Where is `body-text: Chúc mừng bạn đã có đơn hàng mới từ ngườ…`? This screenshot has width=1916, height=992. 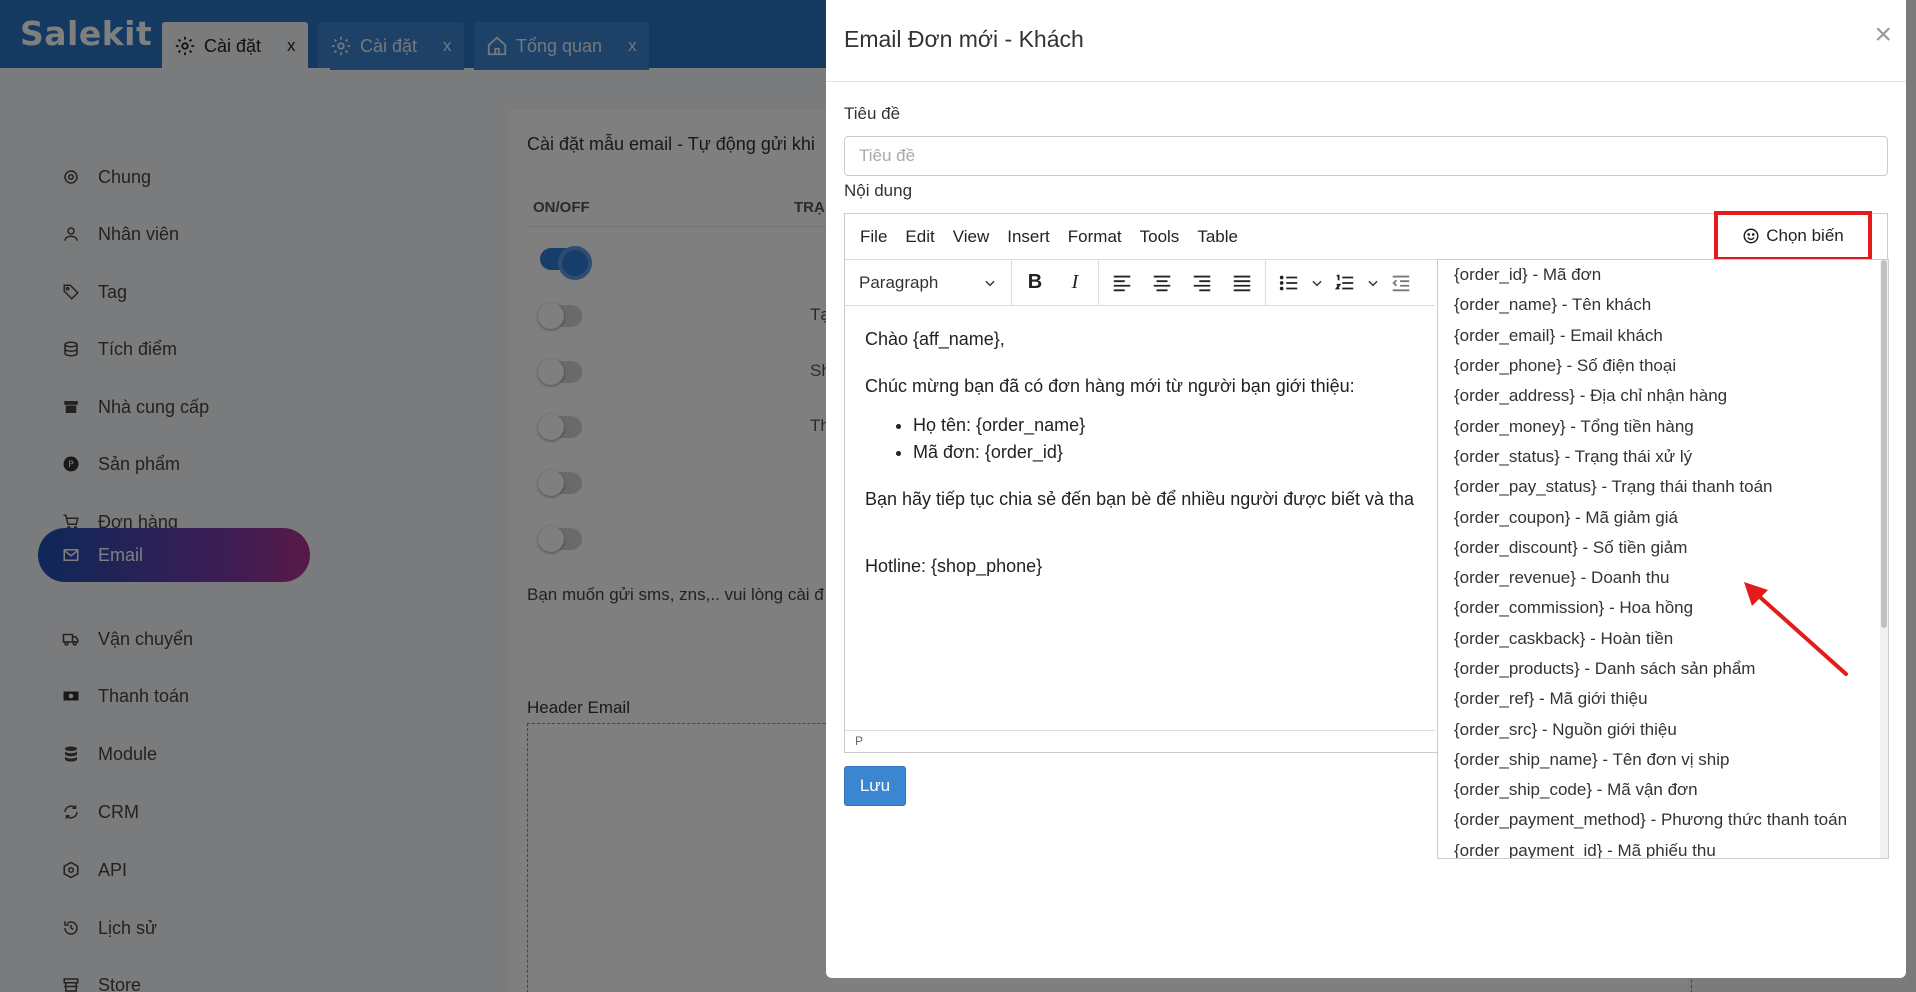
body-text: Chúc mừng bạn đã có đơn hàng mới từ ngườ… is located at coordinates (1110, 386).